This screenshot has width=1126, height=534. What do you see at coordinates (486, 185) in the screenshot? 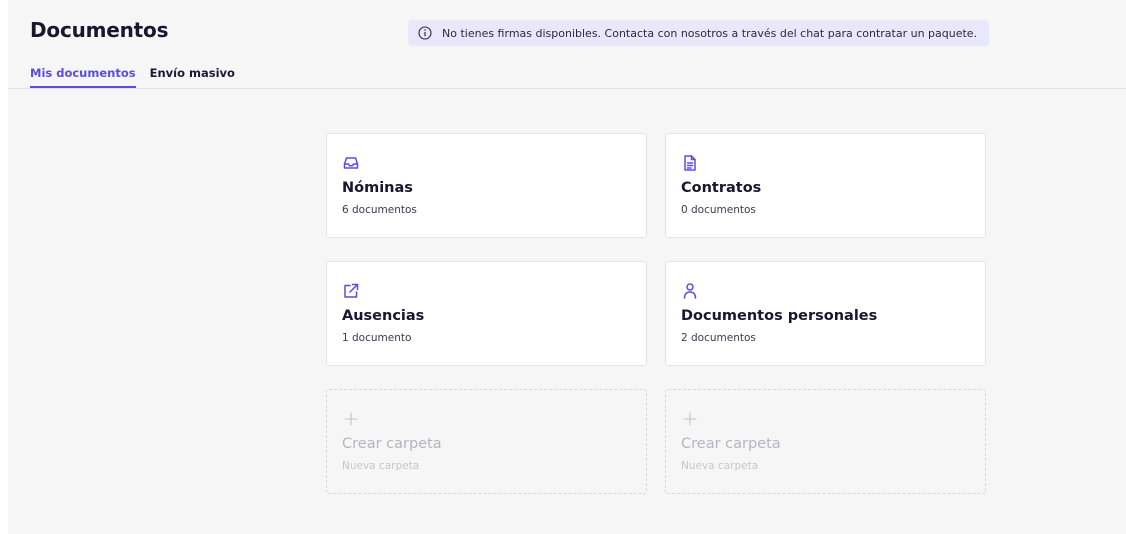
I see `folder-card-nominas: Nóminas 6 documentos` at bounding box center [486, 185].